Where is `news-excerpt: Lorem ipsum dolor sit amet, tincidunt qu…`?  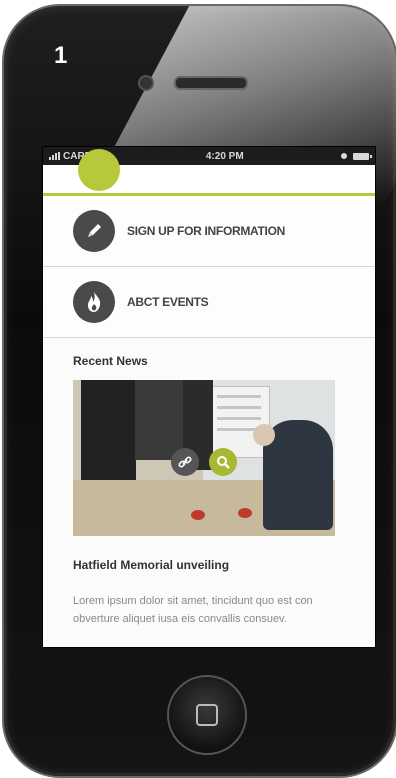
news-excerpt: Lorem ipsum dolor sit amet, tincidunt qu… is located at coordinates (193, 610).